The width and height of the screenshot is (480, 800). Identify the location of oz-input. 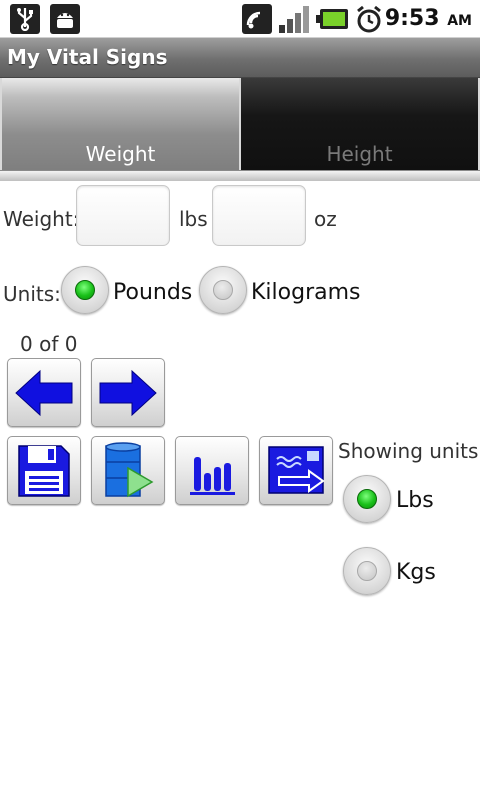
(259, 215).